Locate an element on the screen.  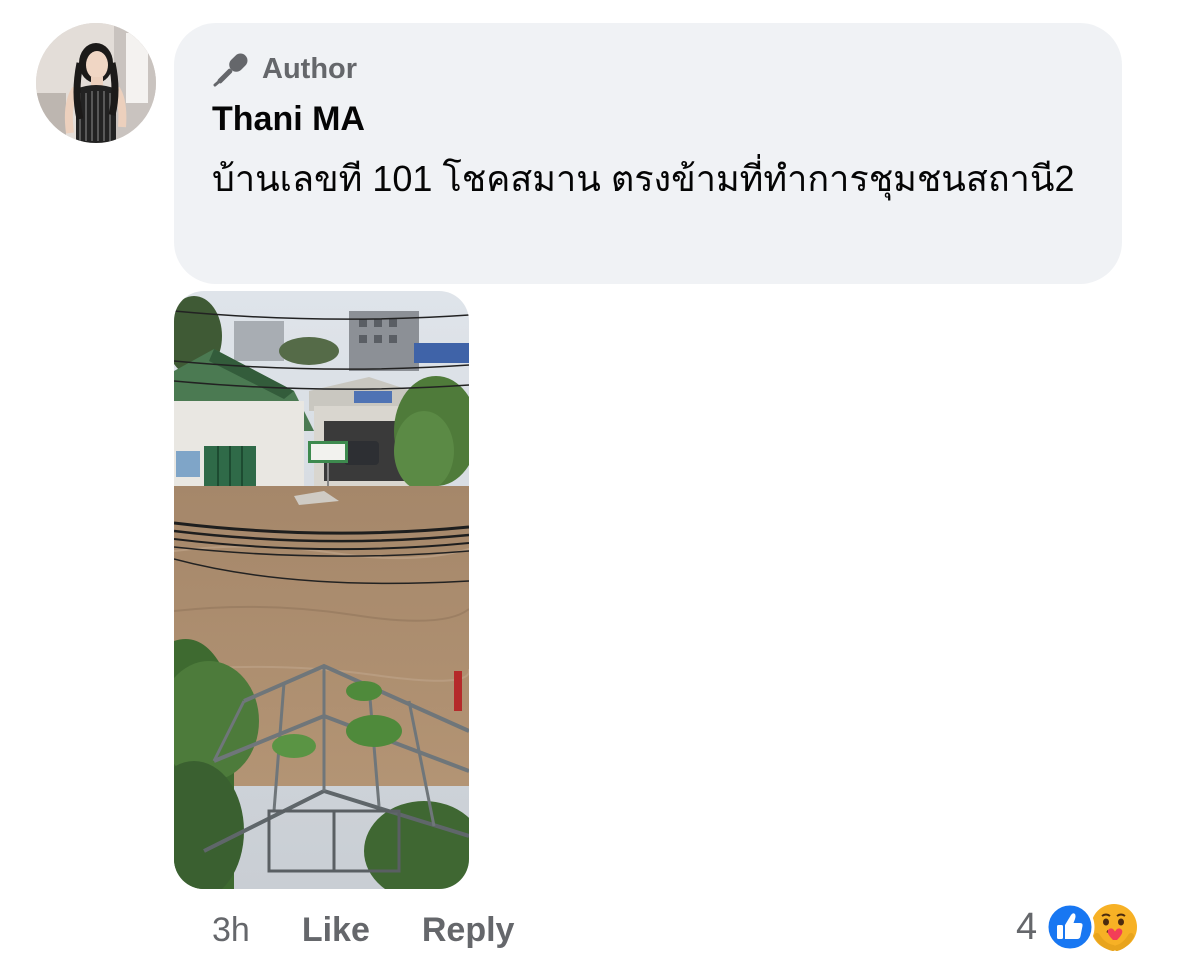
author-badge-label: Author is located at coordinates (310, 68).